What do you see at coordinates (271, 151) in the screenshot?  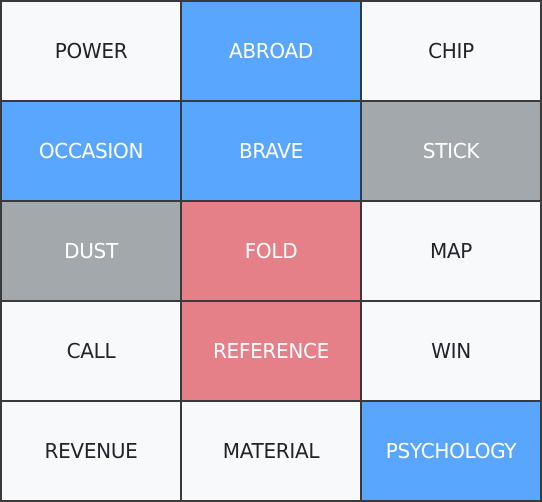 I see `card-brave: BRAVE` at bounding box center [271, 151].